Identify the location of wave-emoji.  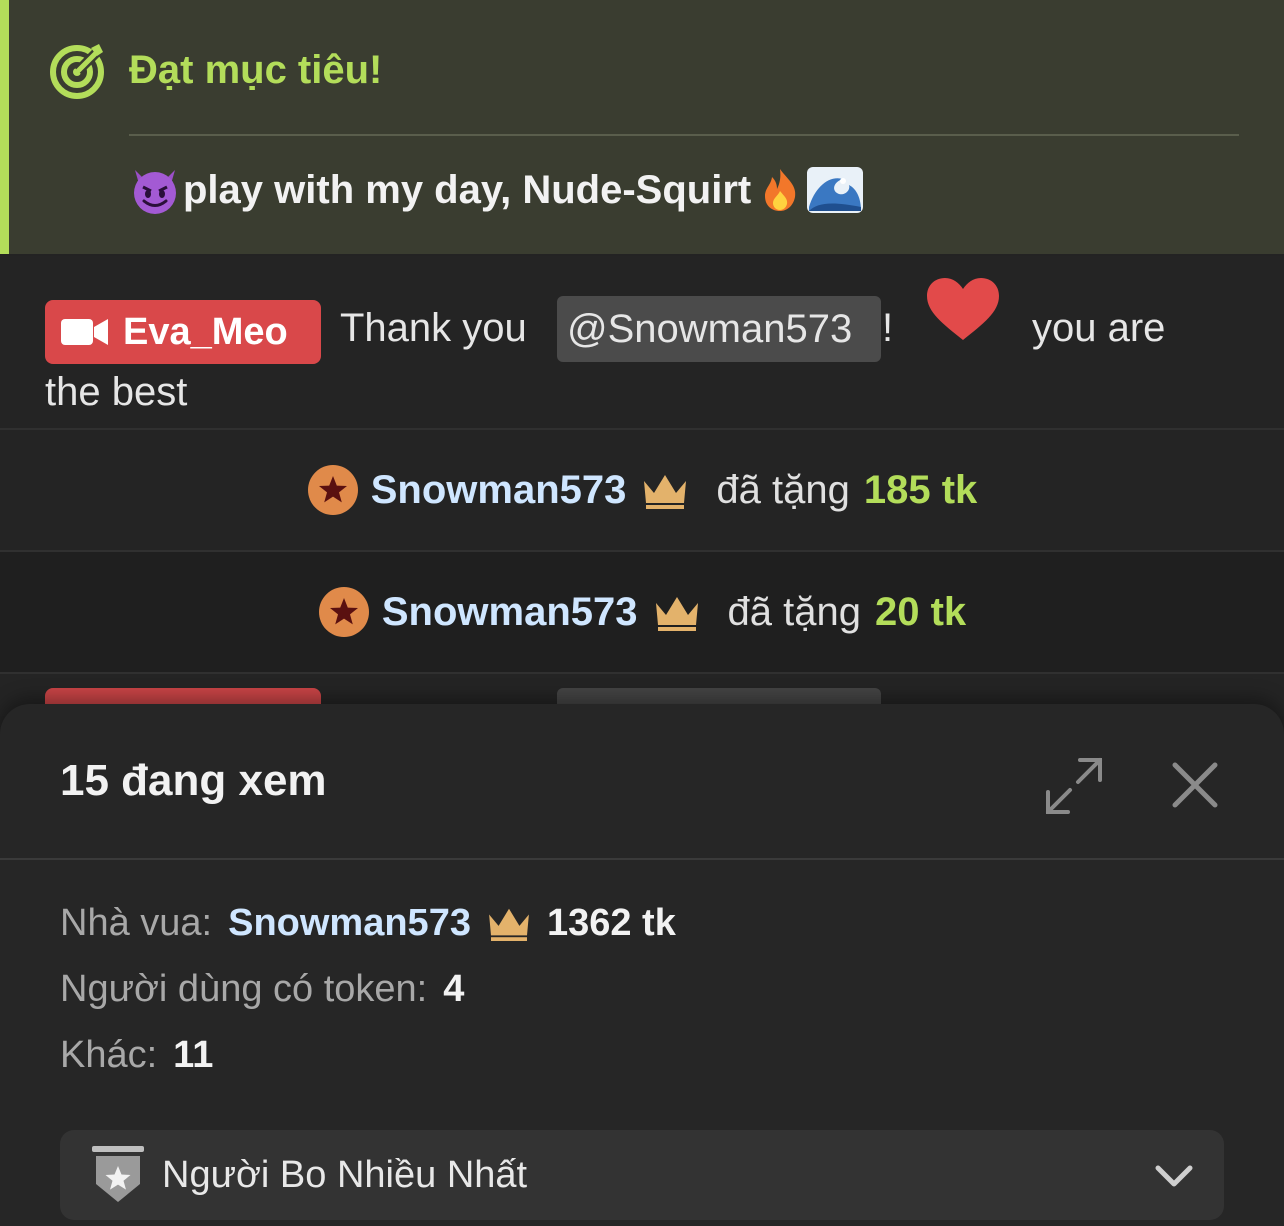
(835, 190).